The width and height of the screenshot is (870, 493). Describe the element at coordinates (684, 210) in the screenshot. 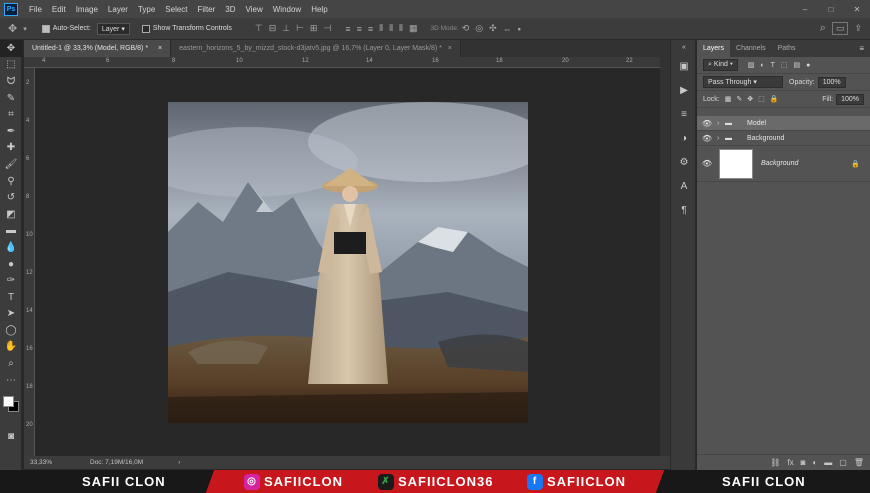

I see `paragraph-panel-icon: ¶` at that location.